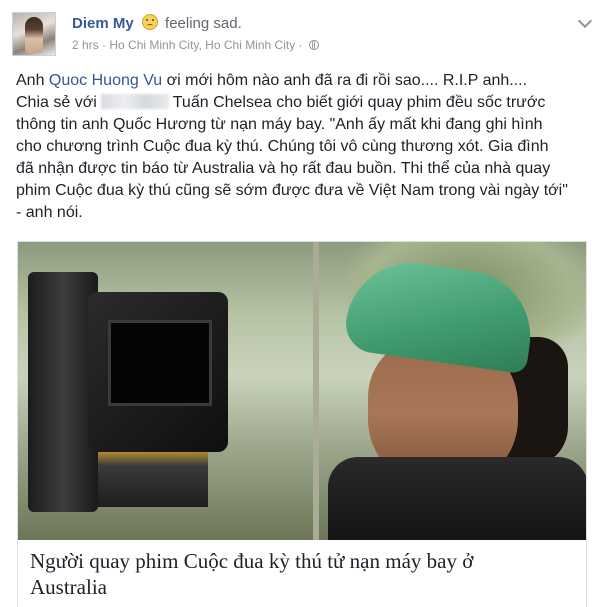  What do you see at coordinates (32, 80) in the screenshot?
I see `post-text: Anh` at bounding box center [32, 80].